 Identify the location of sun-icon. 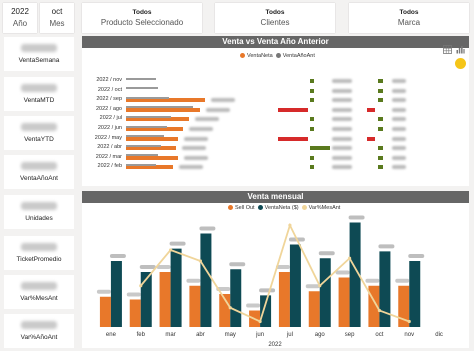
(460, 63).